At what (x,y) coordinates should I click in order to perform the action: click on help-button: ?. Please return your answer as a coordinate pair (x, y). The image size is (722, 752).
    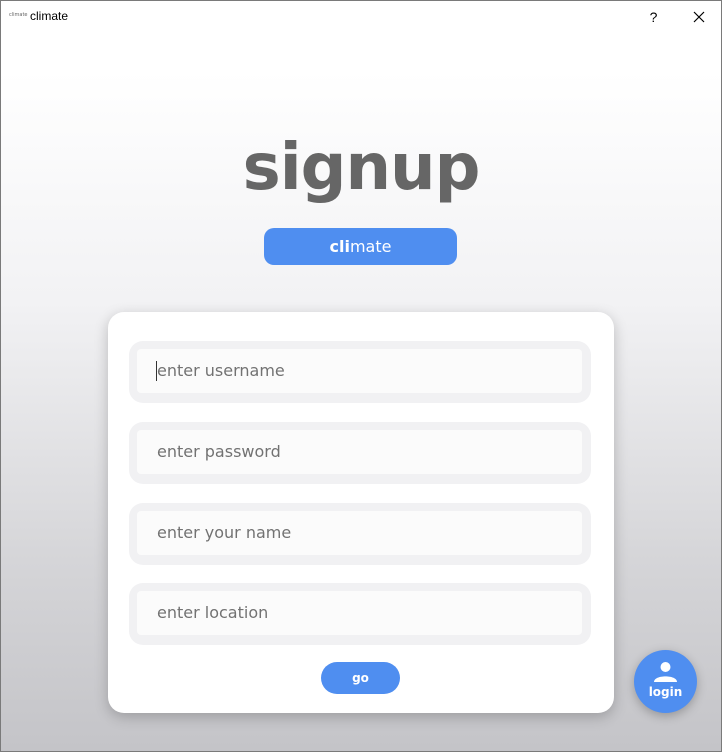
    Looking at the image, I should click on (653, 16).